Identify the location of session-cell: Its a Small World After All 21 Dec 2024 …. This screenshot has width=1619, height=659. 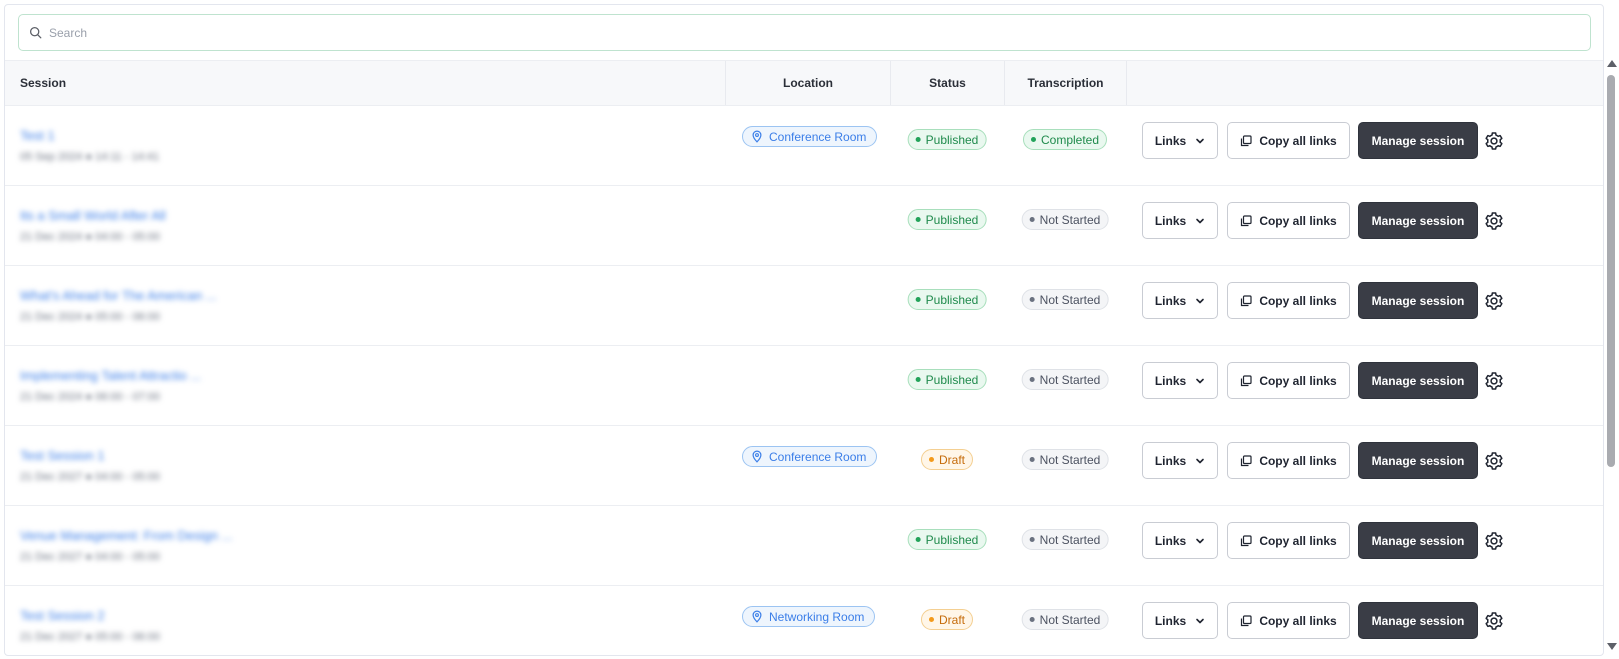
(142, 225).